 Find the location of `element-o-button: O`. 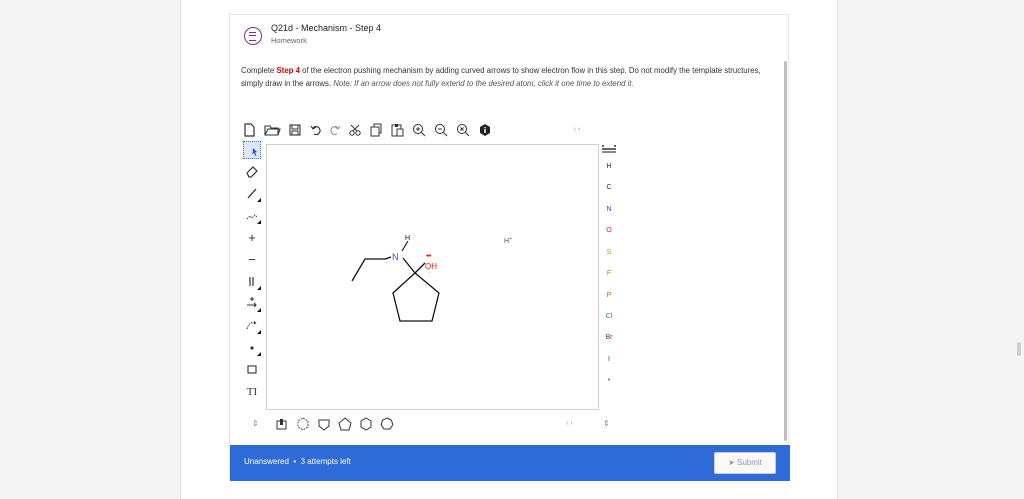

element-o-button: O is located at coordinates (609, 230).